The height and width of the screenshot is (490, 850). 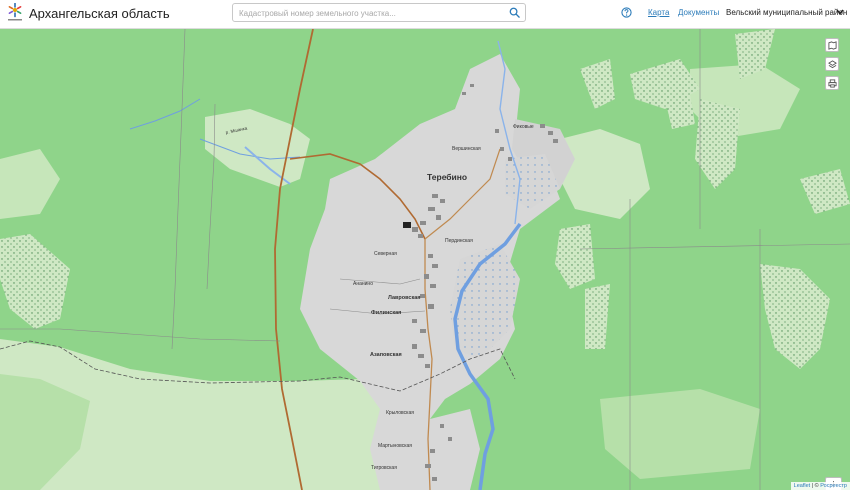 What do you see at coordinates (840, 12) in the screenshot?
I see `chevron-down-icon` at bounding box center [840, 12].